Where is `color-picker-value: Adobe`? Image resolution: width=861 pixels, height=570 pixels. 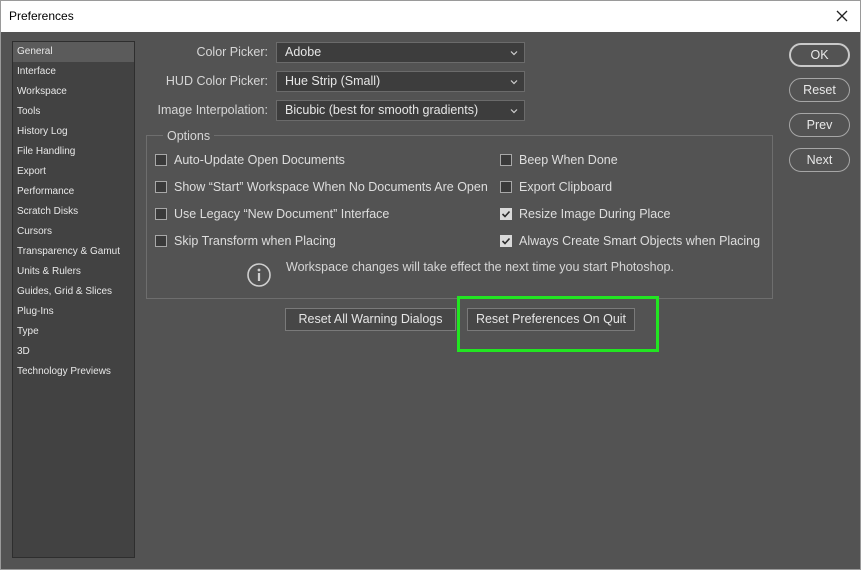 color-picker-value: Adobe is located at coordinates (303, 52).